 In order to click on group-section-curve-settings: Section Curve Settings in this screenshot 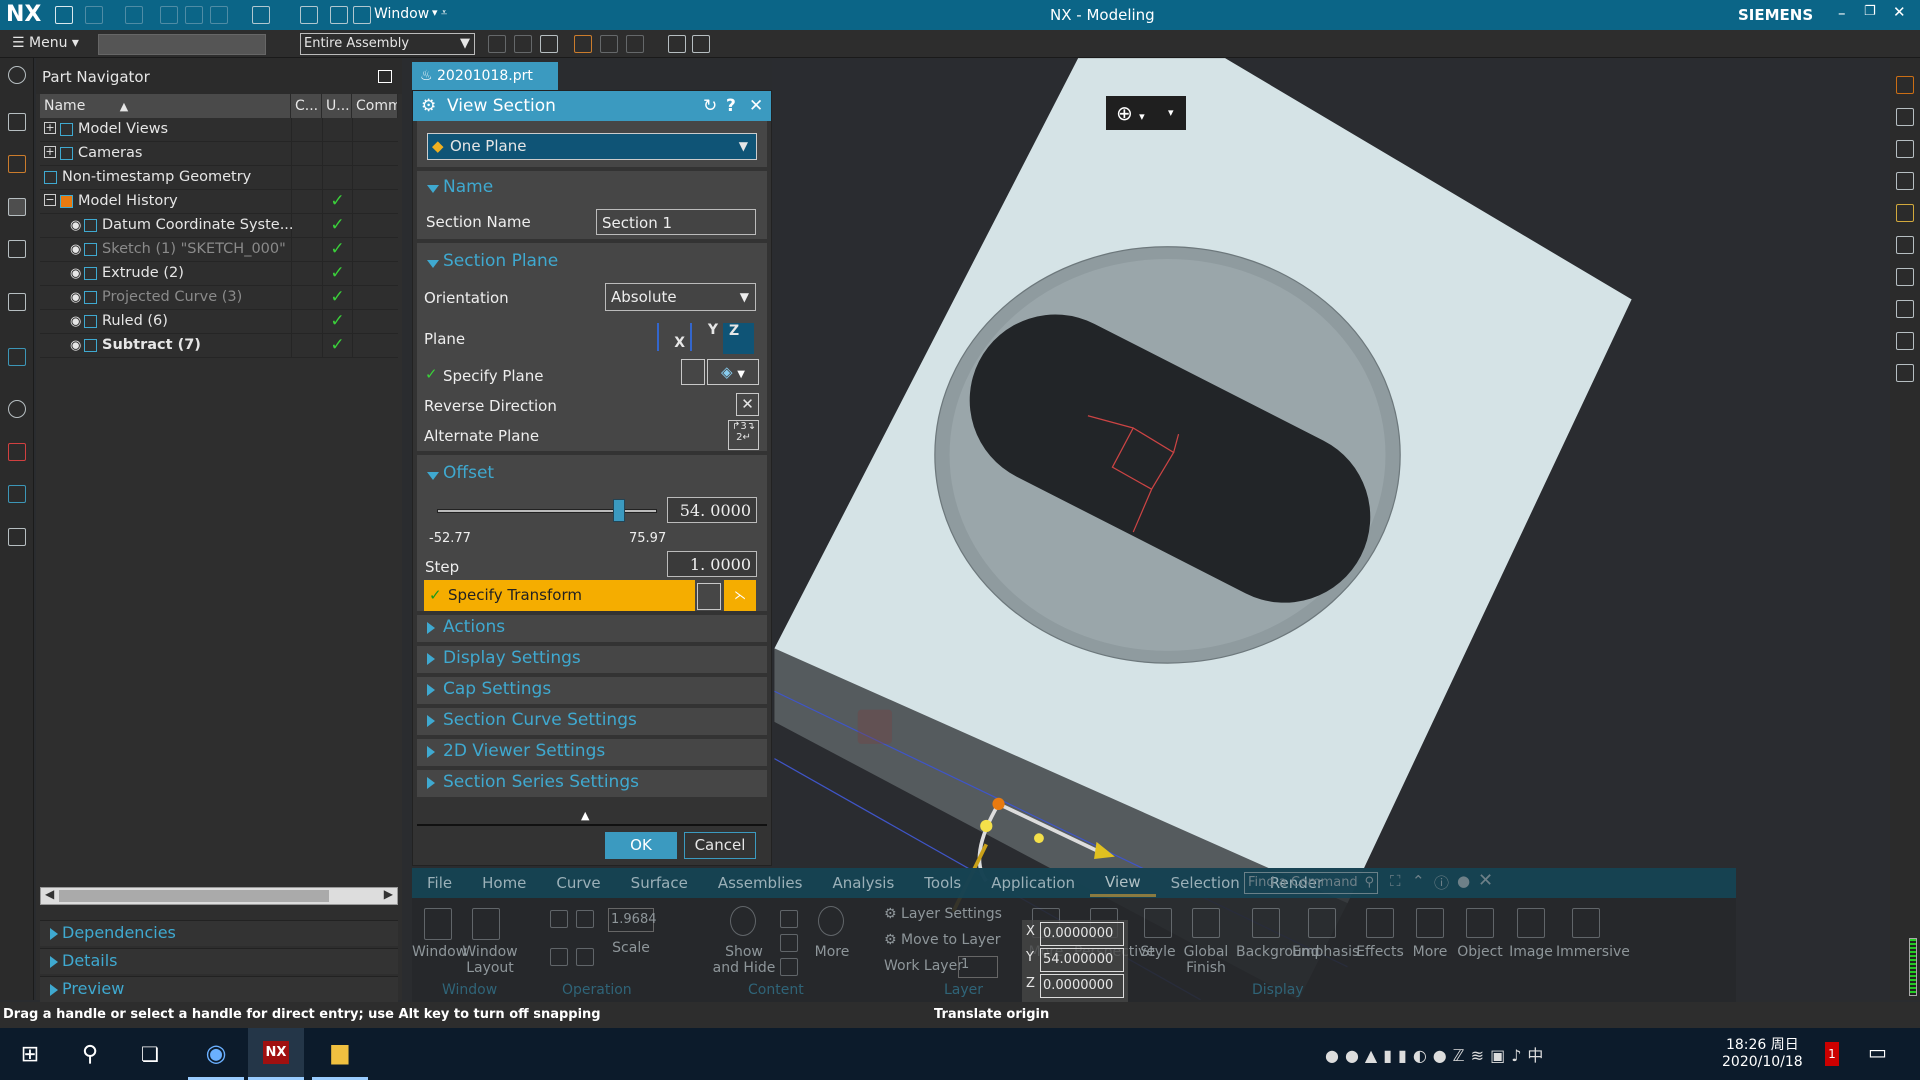, I will do `click(592, 721)`.